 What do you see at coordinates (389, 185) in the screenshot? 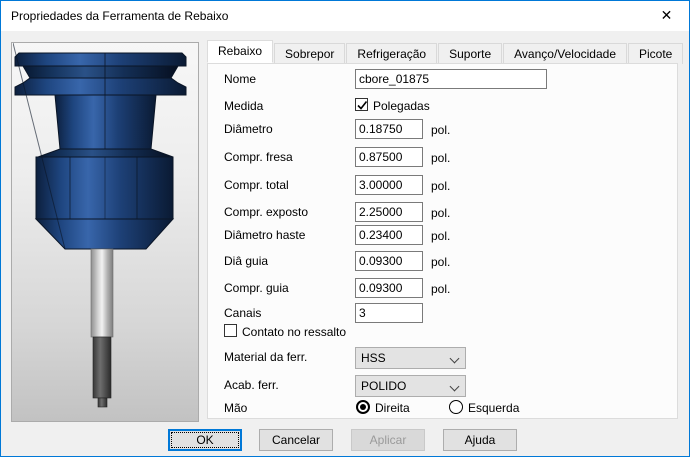
I see `compr-total-input` at bounding box center [389, 185].